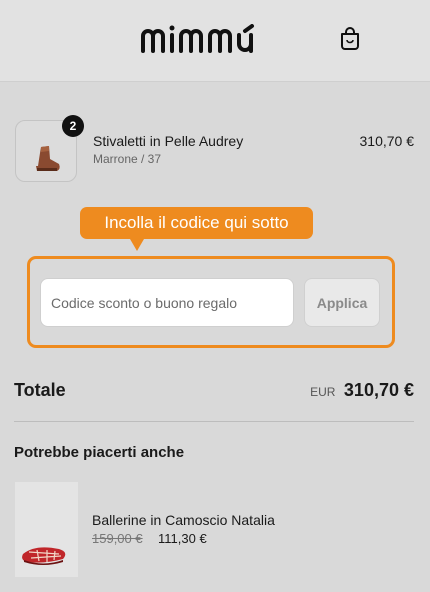 Image resolution: width=430 pixels, height=592 pixels. I want to click on paste-code-tooltip: Incolla il codice qui sotto, so click(196, 223).